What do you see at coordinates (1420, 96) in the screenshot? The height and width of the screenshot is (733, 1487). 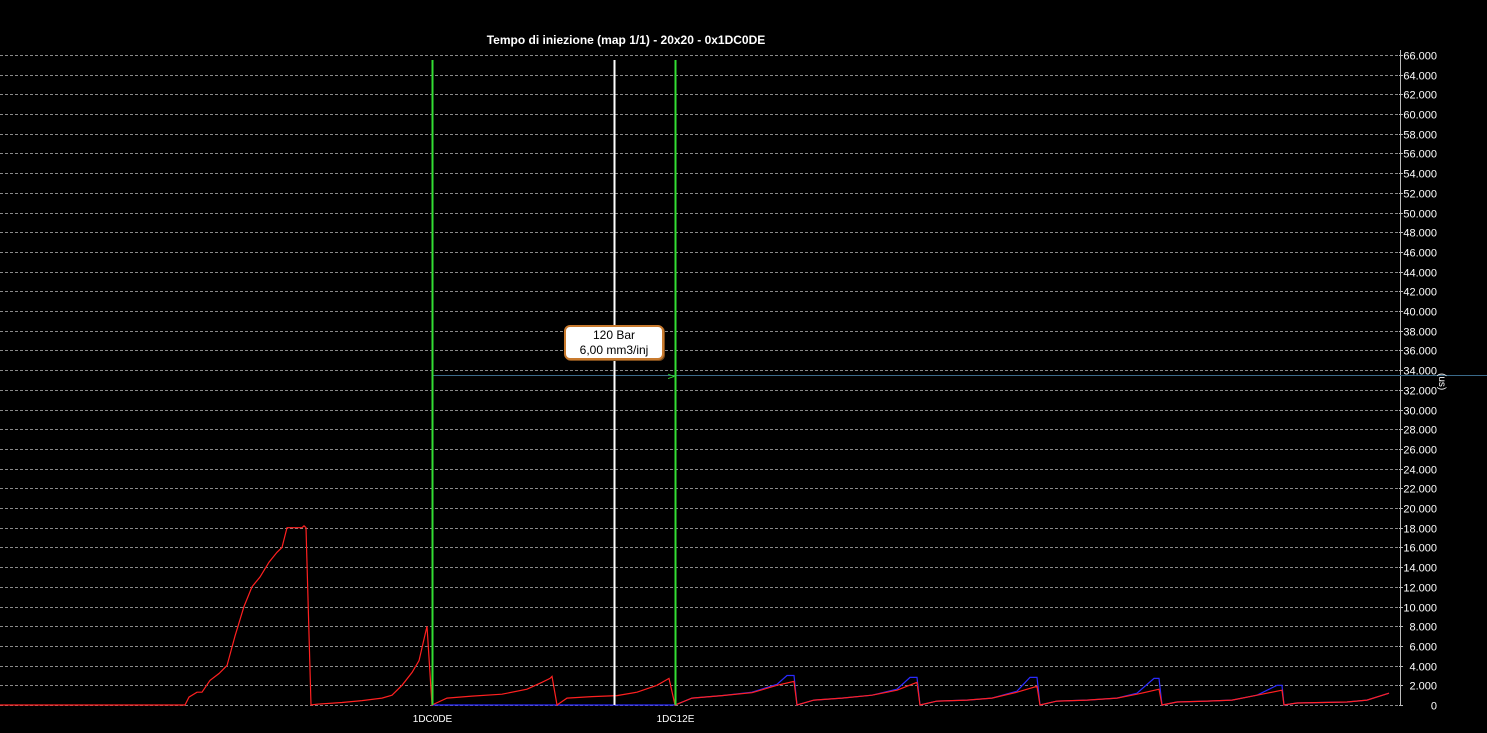 I see `y-tick-label: 62.000` at bounding box center [1420, 96].